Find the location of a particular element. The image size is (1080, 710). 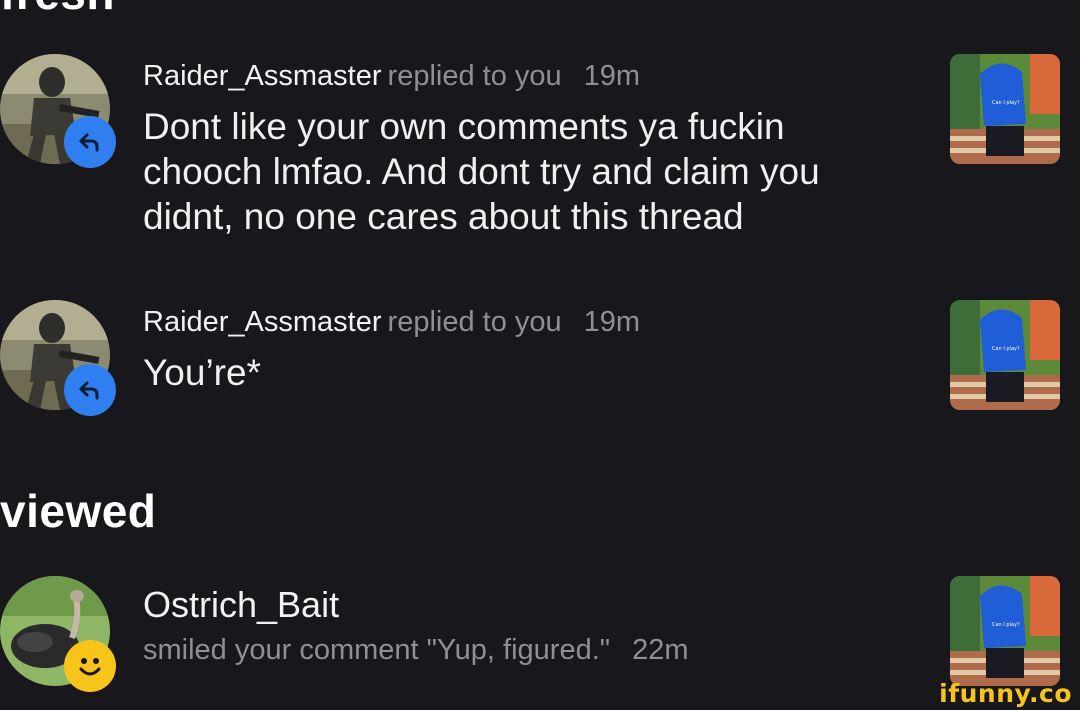

timestamp: 22m is located at coordinates (660, 650).